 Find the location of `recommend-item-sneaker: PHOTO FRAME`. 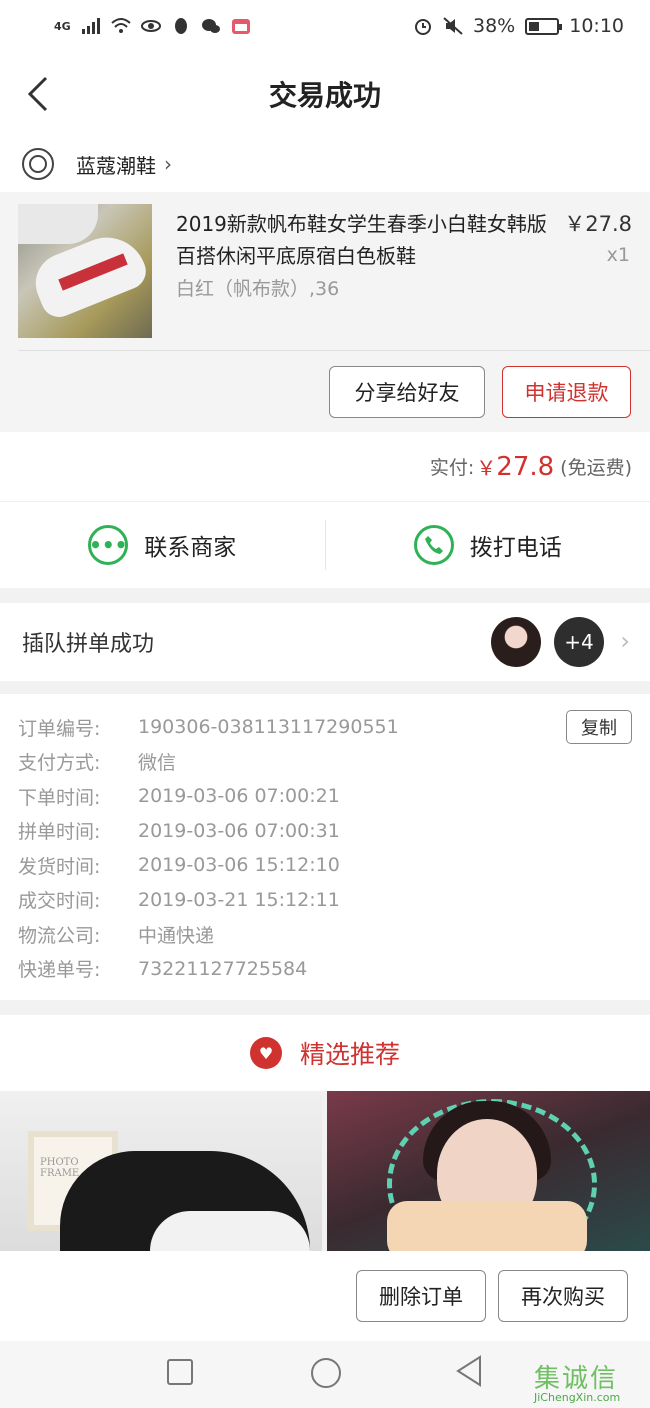

recommend-item-sneaker: PHOTO FRAME is located at coordinates (161, 1171).